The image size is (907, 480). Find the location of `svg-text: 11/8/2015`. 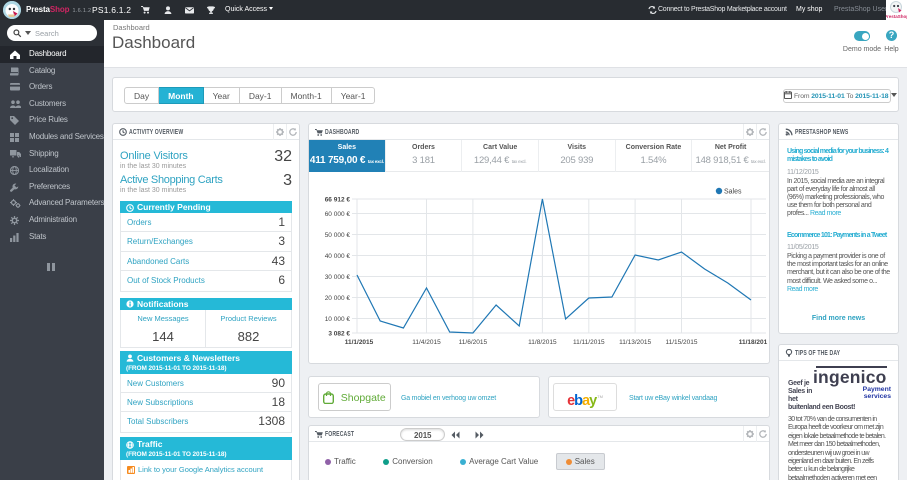

svg-text: 11/8/2015 is located at coordinates (542, 342).